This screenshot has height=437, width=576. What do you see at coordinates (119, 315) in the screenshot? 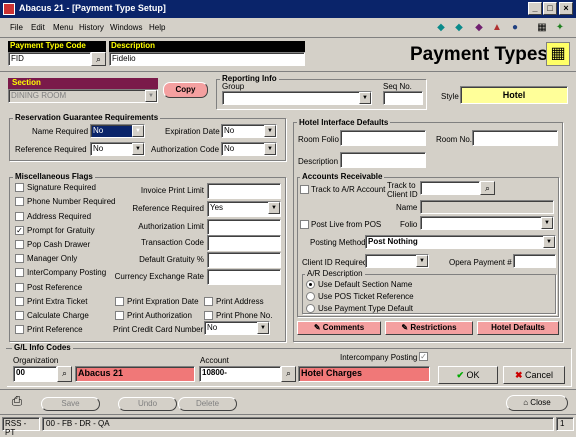
I see `print-authorization-checkbox` at bounding box center [119, 315].